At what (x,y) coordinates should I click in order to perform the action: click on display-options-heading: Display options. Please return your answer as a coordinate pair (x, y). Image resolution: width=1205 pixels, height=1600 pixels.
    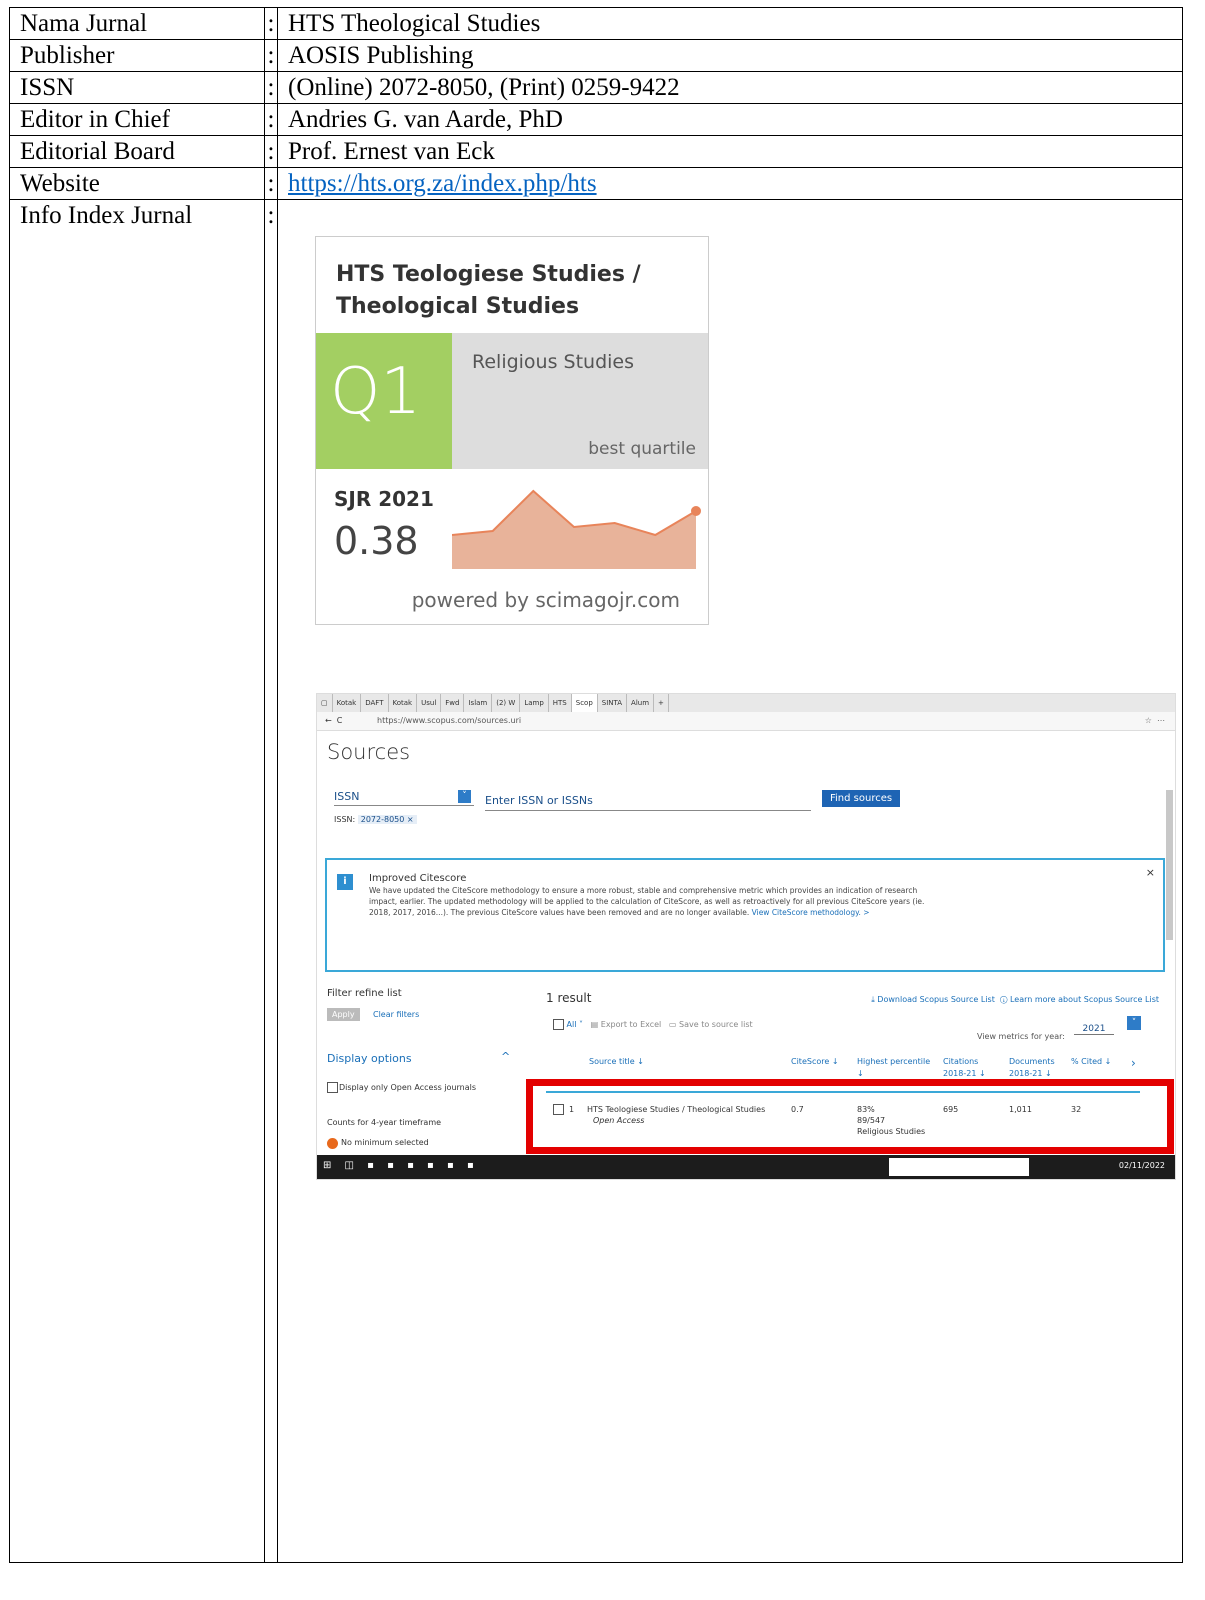
    Looking at the image, I should click on (369, 1058).